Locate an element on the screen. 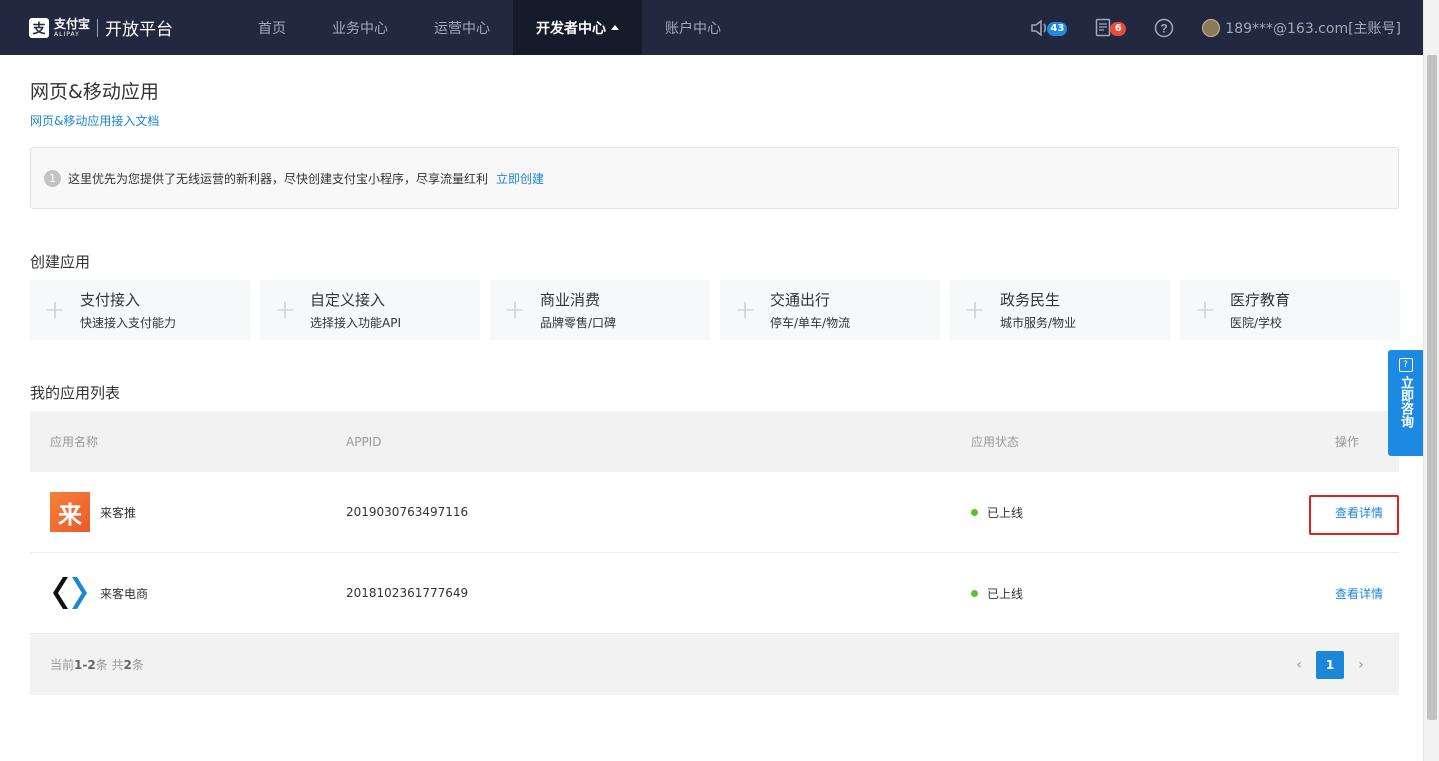  doc-link: 网页&移动应用接入文档 is located at coordinates (94, 120).